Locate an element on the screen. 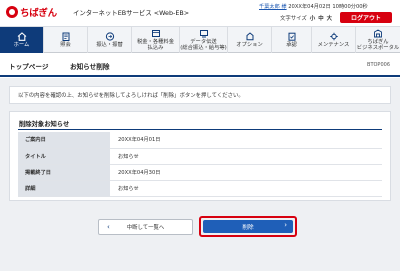 Image resolution: width=400 pixels, height=271 pixels. row-value: 20XX年04月01日 is located at coordinates (246, 140).